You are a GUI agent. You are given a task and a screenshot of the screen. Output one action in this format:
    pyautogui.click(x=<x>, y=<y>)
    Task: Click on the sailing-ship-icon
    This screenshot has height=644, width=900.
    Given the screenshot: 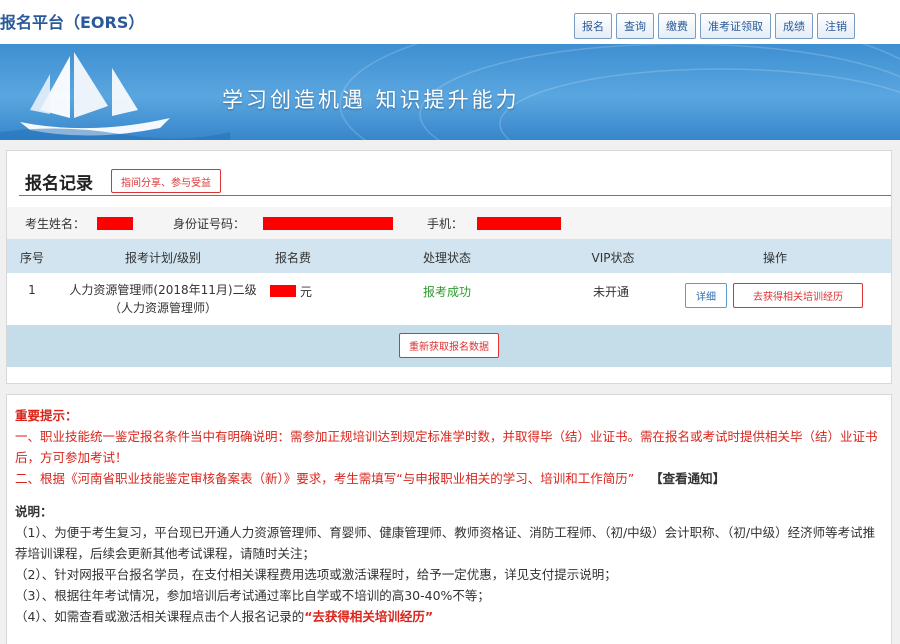 What is the action you would take?
    pyautogui.click(x=115, y=96)
    